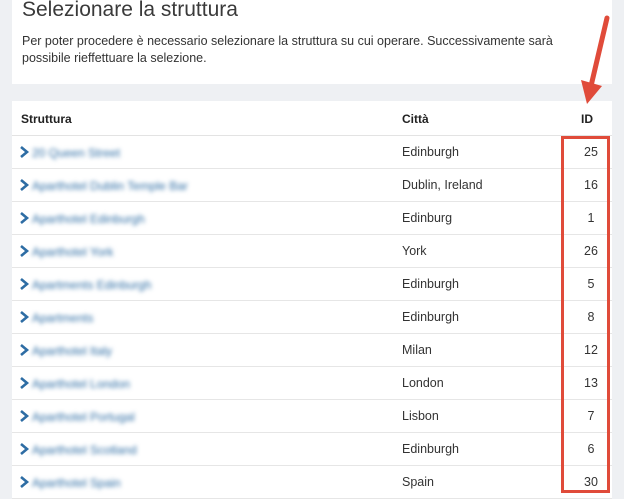 The image size is (624, 499). I want to click on structure-name-link: Aparthotel York, so click(72, 252).